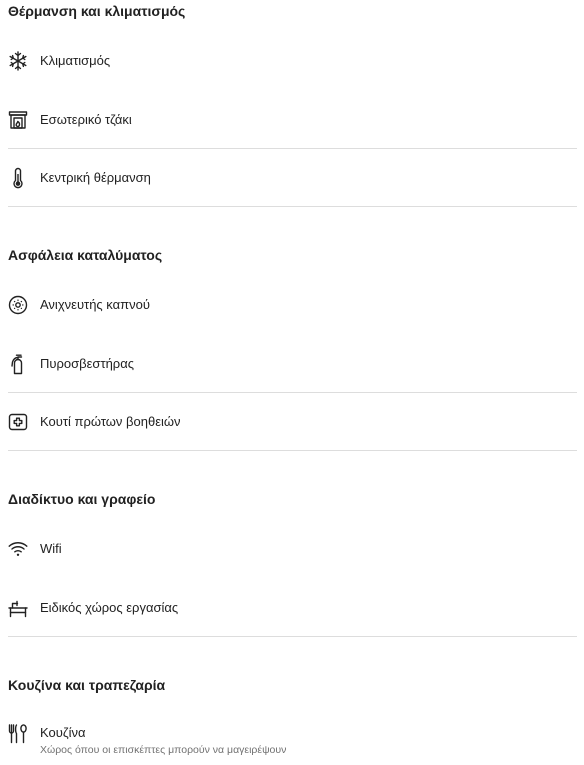 The height and width of the screenshot is (765, 584). Describe the element at coordinates (292, 306) in the screenshot. I see `amenity-item-smoke-detector: Ανιχνευτής καπνού` at that location.